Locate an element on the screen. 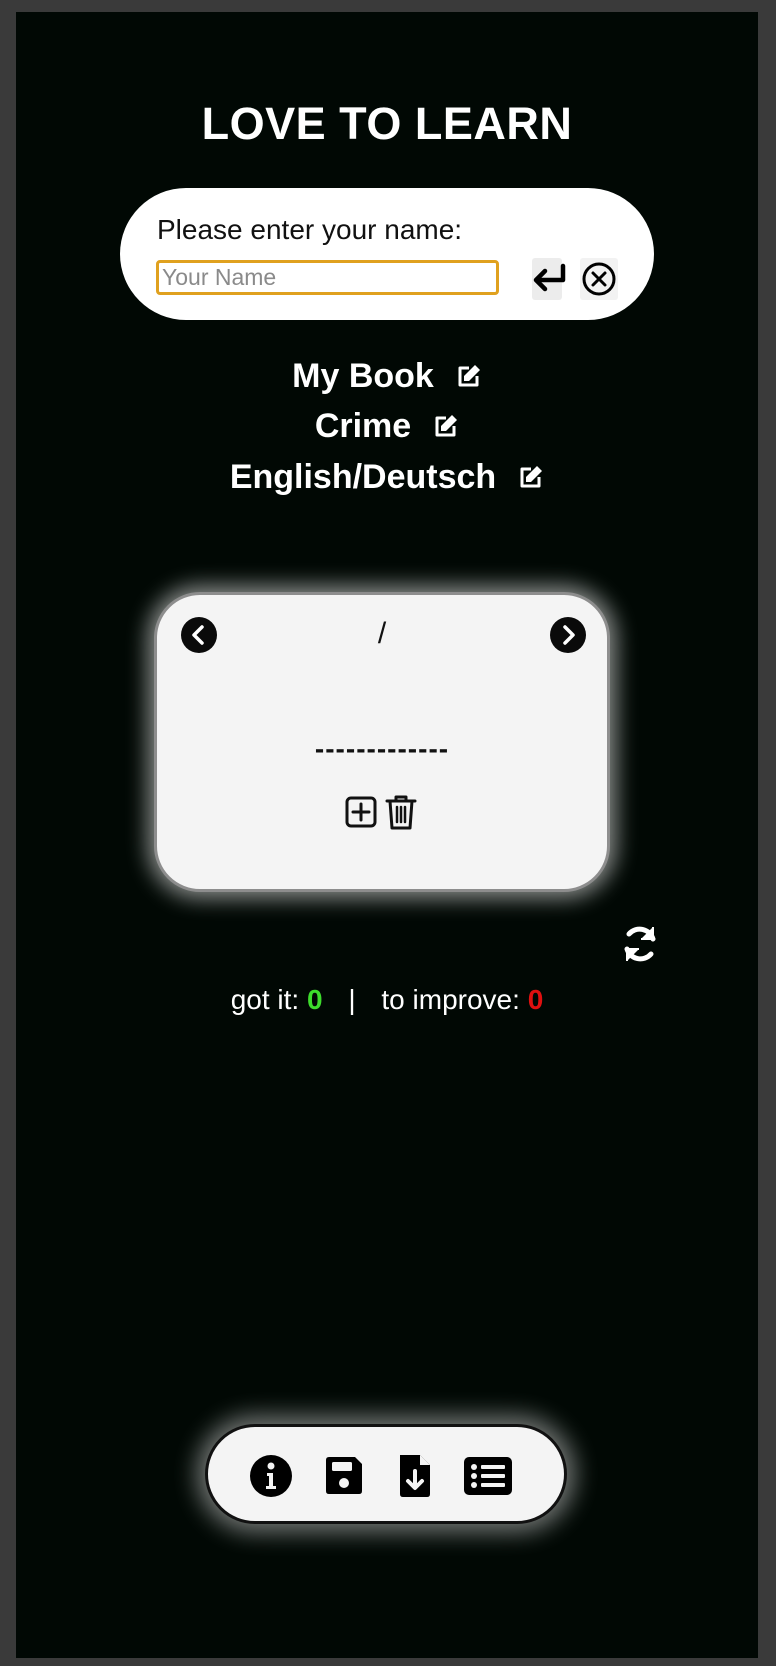 The image size is (776, 1666). book-languages-row: English/Deutsch is located at coordinates (387, 477).